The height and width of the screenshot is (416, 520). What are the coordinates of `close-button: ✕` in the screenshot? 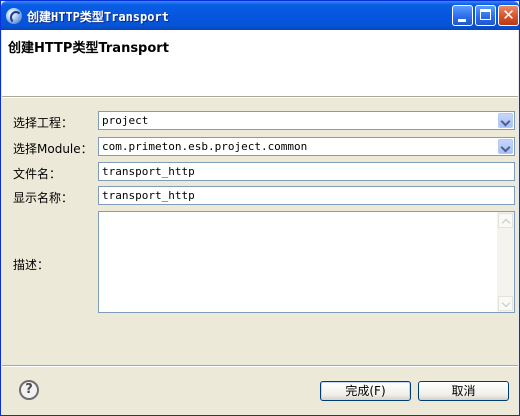 It's located at (508, 15).